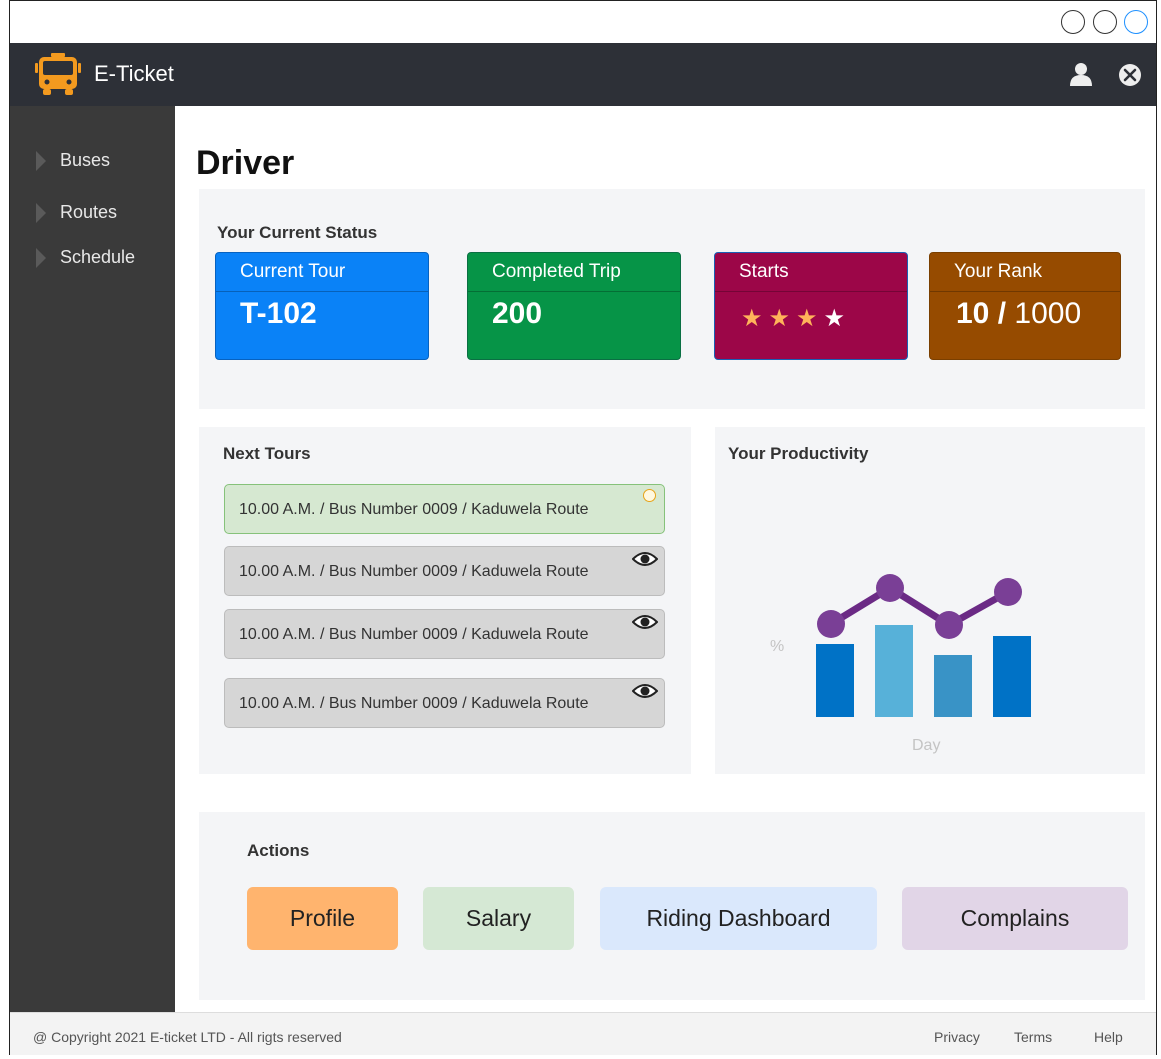 This screenshot has height=1059, width=1161. What do you see at coordinates (1073, 22) in the screenshot?
I see `window-control-minimize` at bounding box center [1073, 22].